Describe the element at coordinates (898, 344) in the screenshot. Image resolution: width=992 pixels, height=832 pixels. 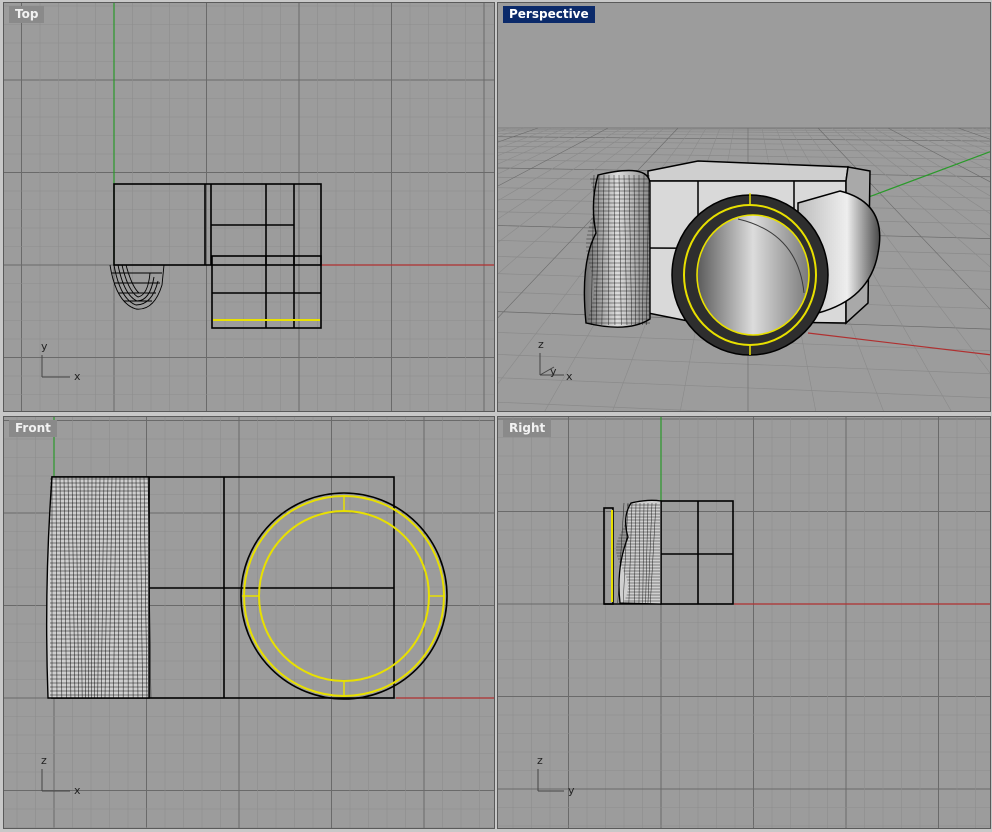
I see `x-axis-line` at that location.